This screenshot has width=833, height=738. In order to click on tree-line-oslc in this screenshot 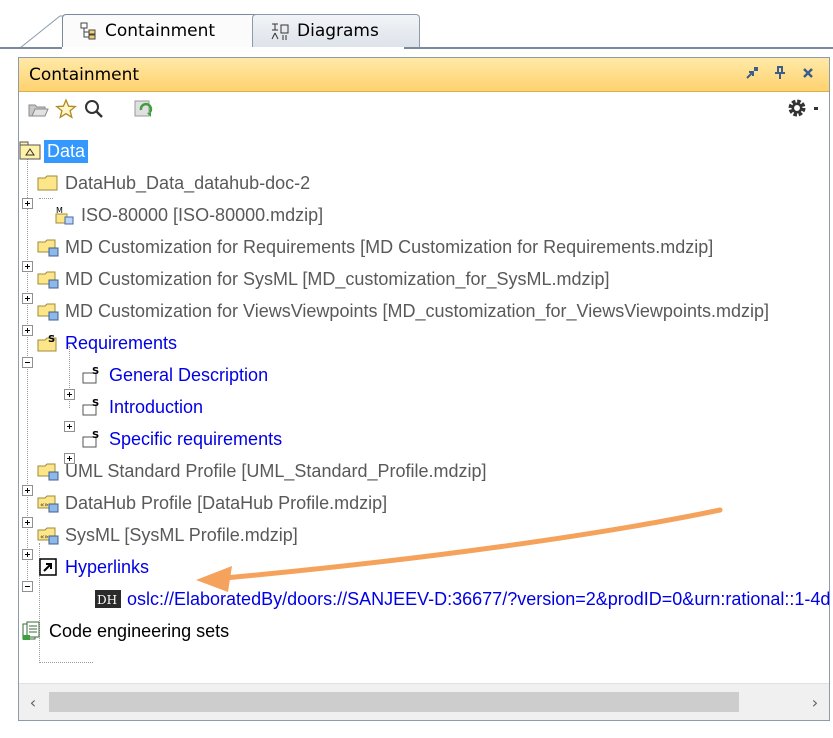, I will do `click(66, 662)`.